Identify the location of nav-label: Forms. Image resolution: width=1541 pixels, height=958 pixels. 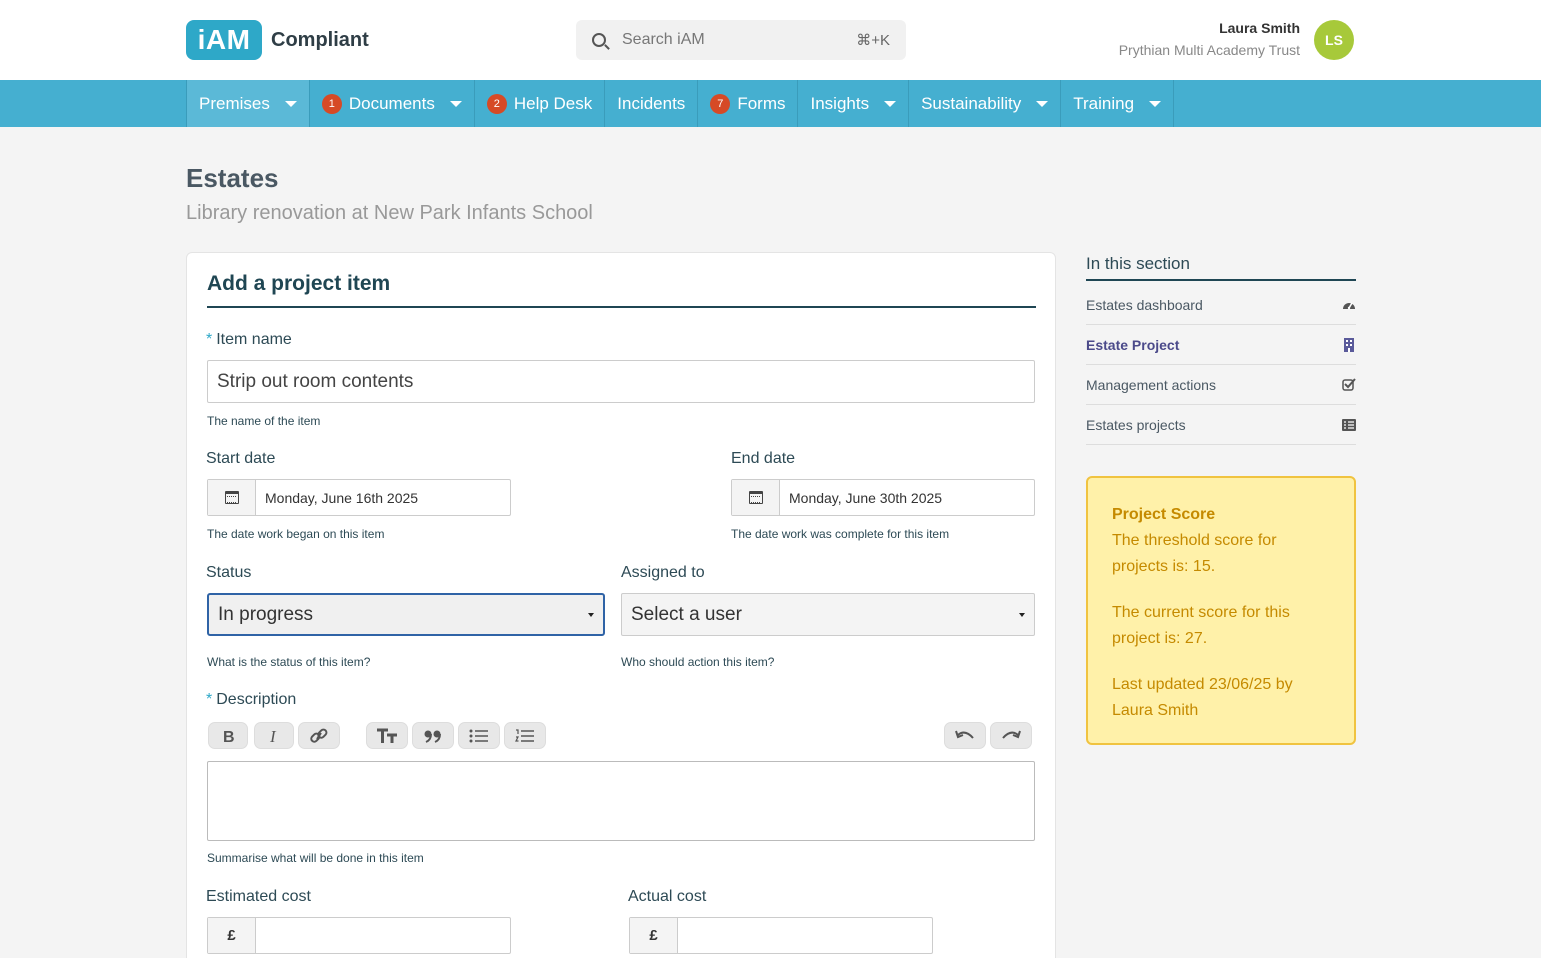
(761, 103).